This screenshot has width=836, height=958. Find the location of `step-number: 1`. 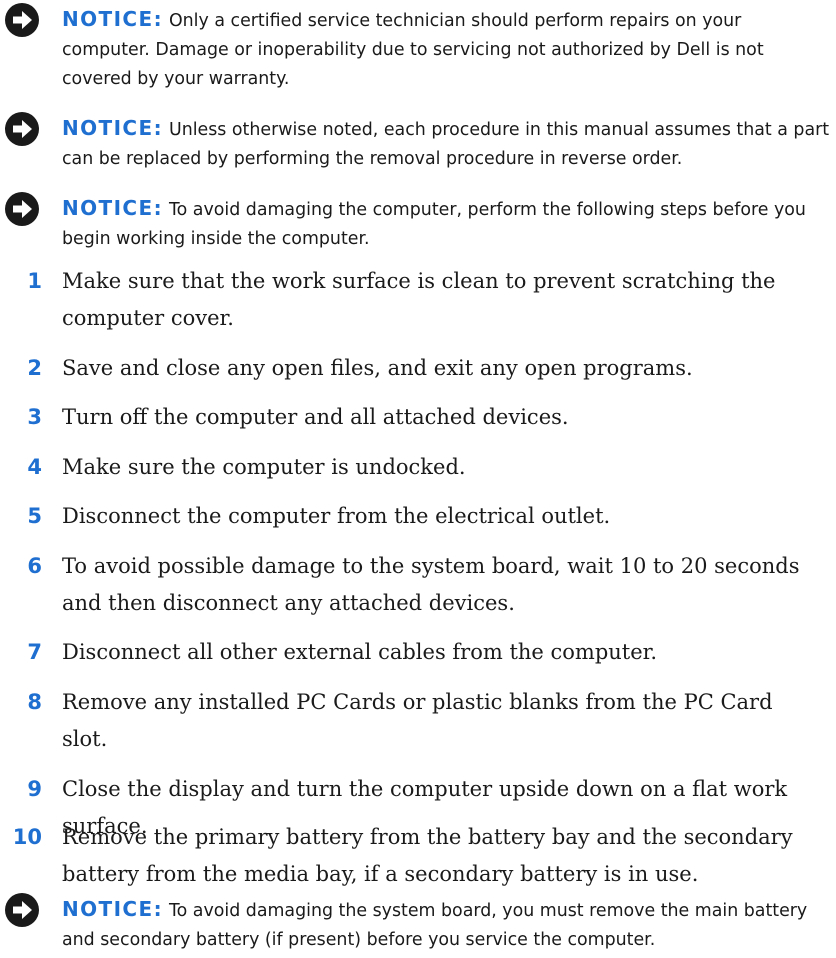

step-number: 1 is located at coordinates (34, 281).